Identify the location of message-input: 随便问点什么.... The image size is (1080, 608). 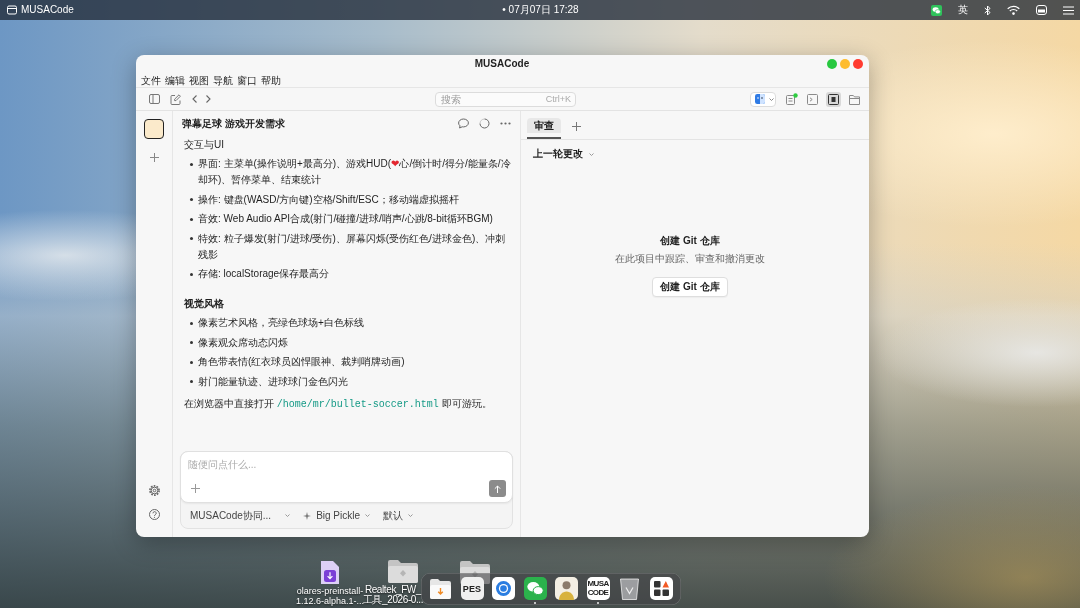
(288, 464).